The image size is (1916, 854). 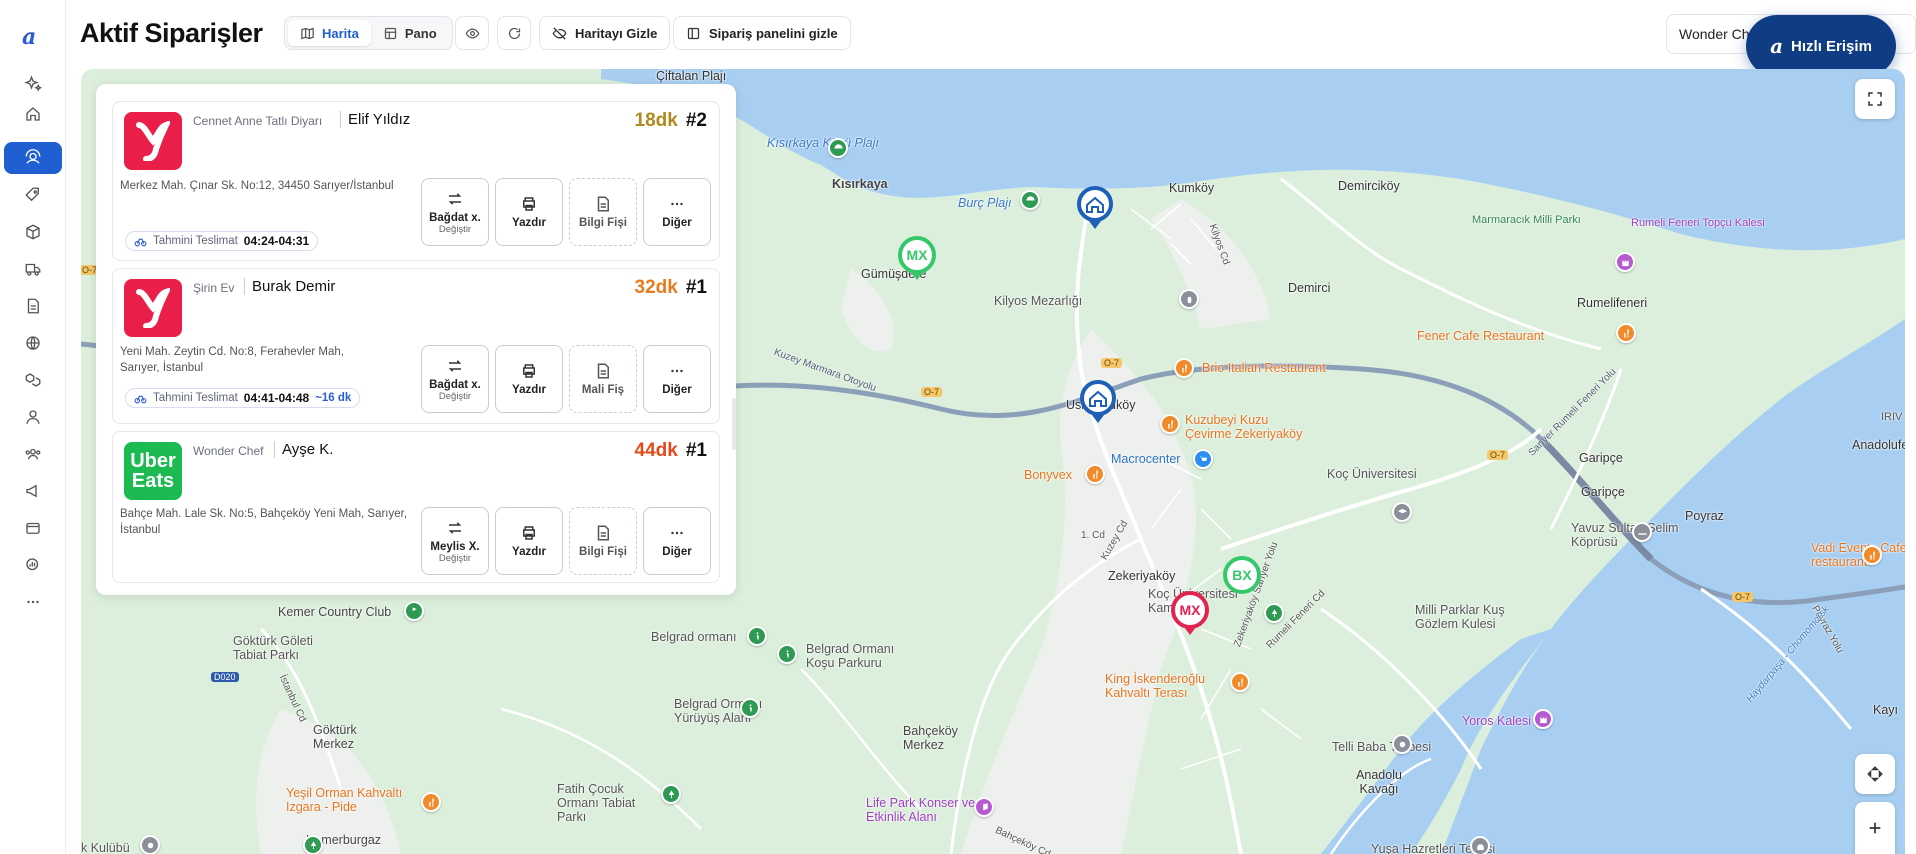 What do you see at coordinates (1203, 459) in the screenshot?
I see `shop-poi` at bounding box center [1203, 459].